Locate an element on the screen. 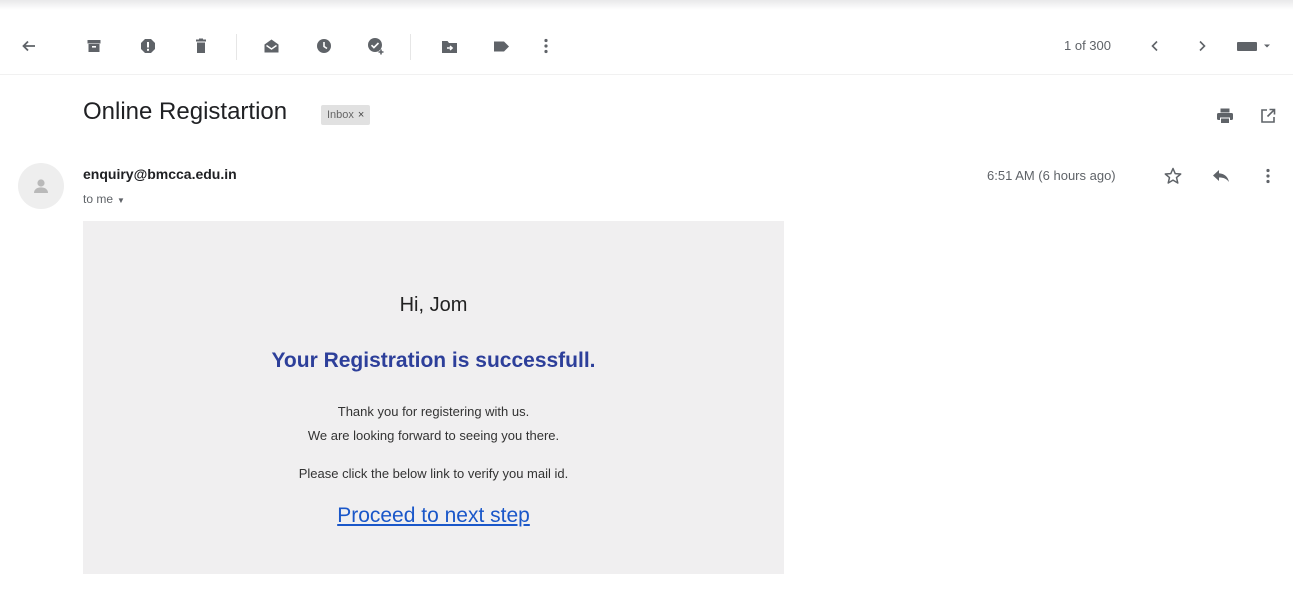 Image resolution: width=1293 pixels, height=604 pixels. inbox-label-chip: Inbox × is located at coordinates (346, 115).